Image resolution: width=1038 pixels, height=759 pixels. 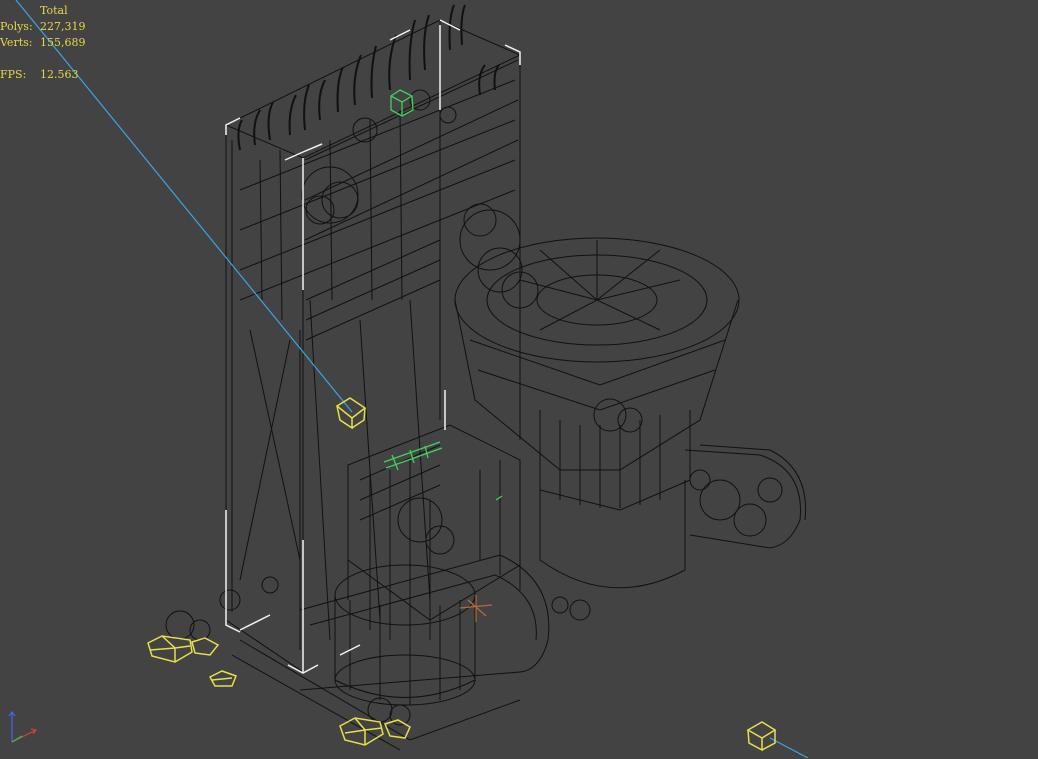 What do you see at coordinates (368, 77) in the screenshot?
I see `grass-wireframe` at bounding box center [368, 77].